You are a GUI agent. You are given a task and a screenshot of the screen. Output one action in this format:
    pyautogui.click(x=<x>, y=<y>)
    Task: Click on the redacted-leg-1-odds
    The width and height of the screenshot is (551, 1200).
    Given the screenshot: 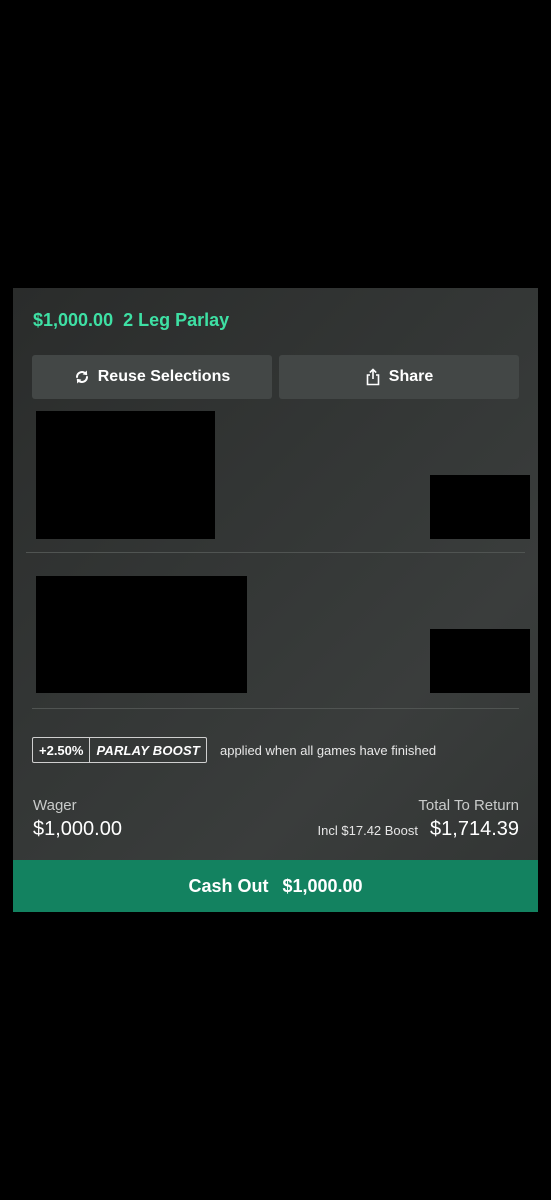 What is the action you would take?
    pyautogui.click(x=480, y=507)
    